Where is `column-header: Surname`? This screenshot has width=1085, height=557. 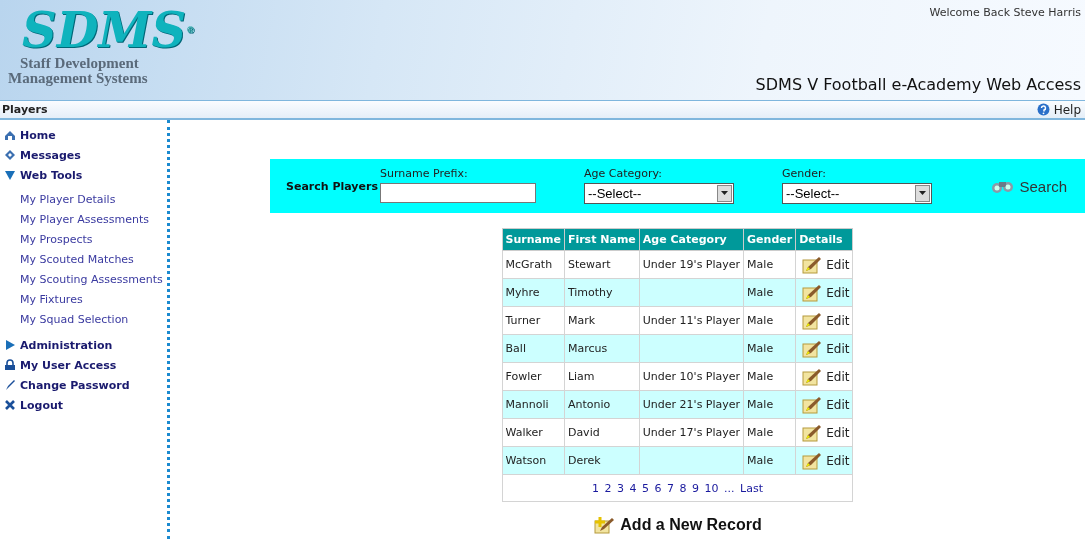
column-header: Surname is located at coordinates (533, 239).